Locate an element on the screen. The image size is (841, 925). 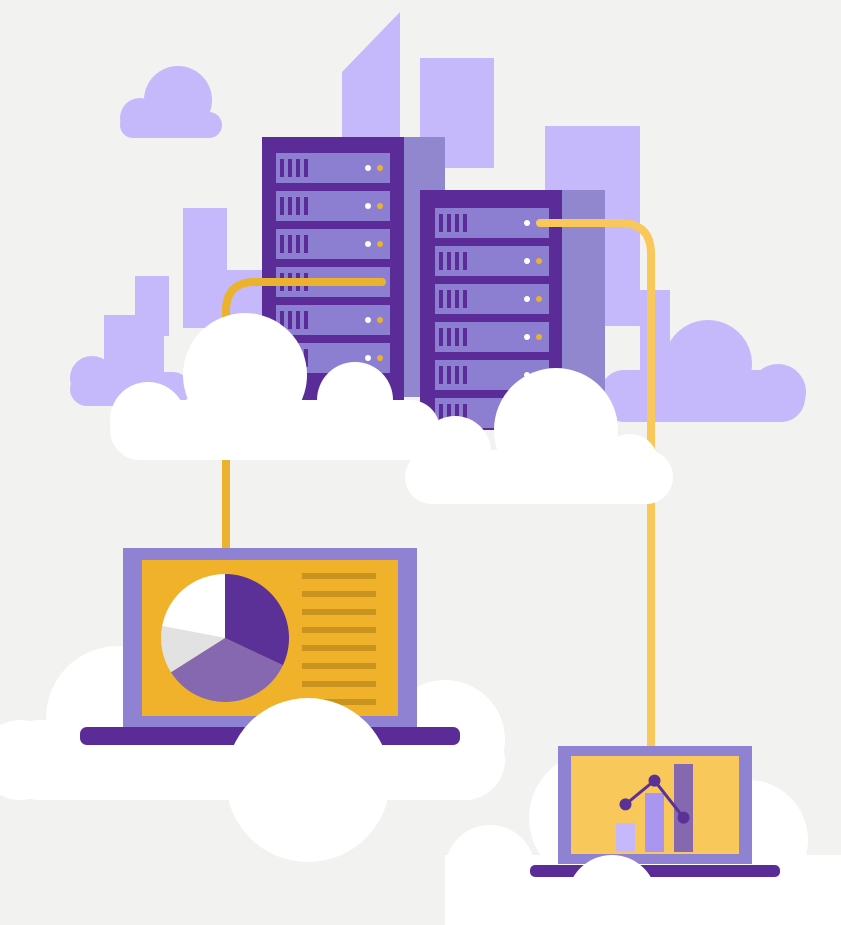
pie-chart is located at coordinates (225, 638).